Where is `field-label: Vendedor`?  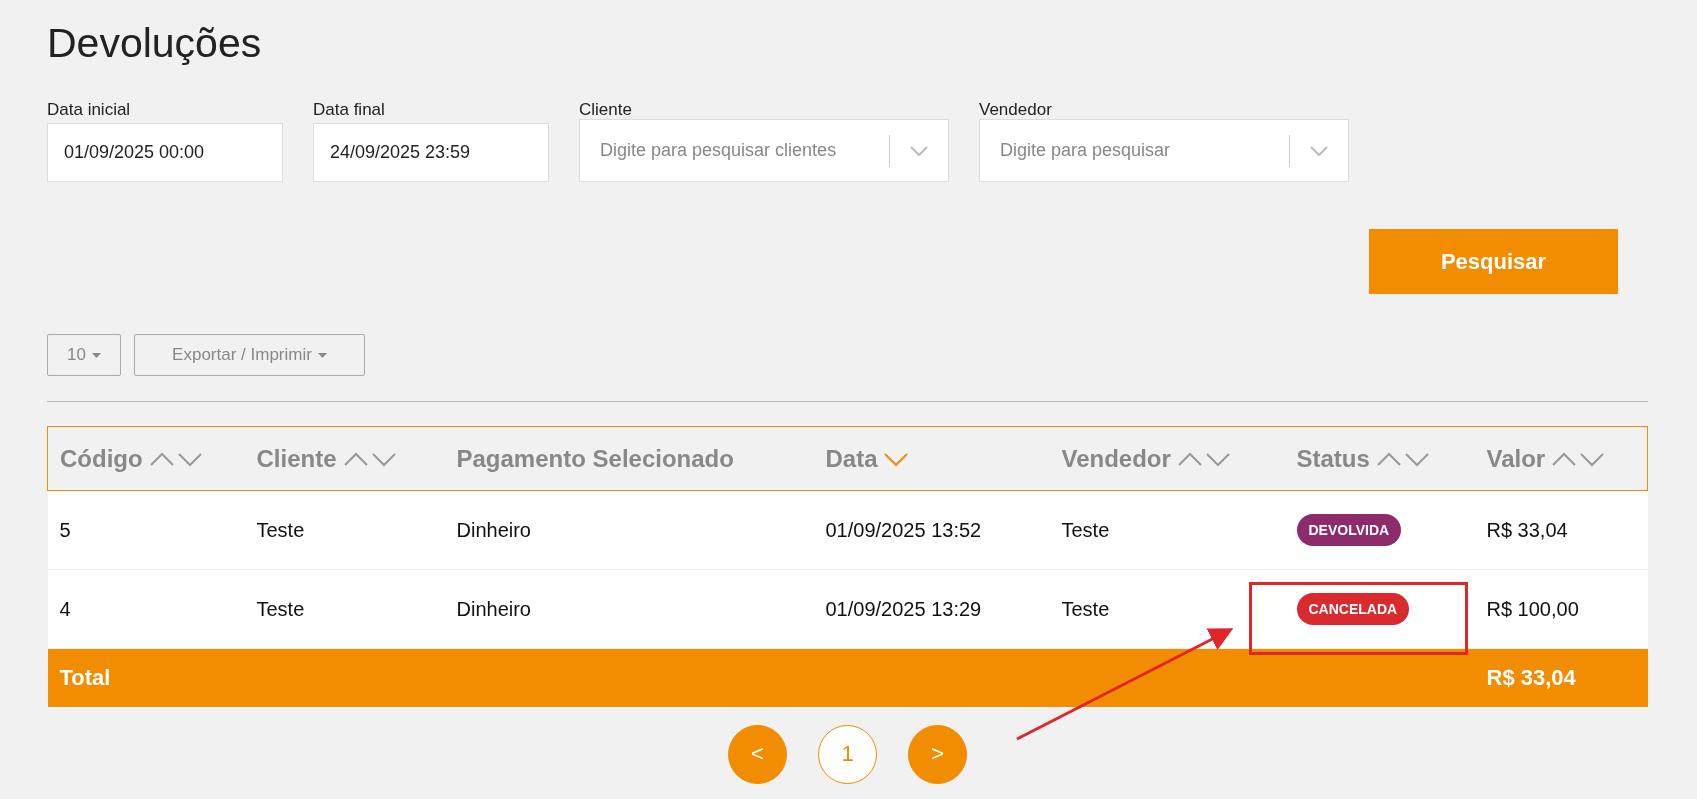
field-label: Vendedor is located at coordinates (1016, 110).